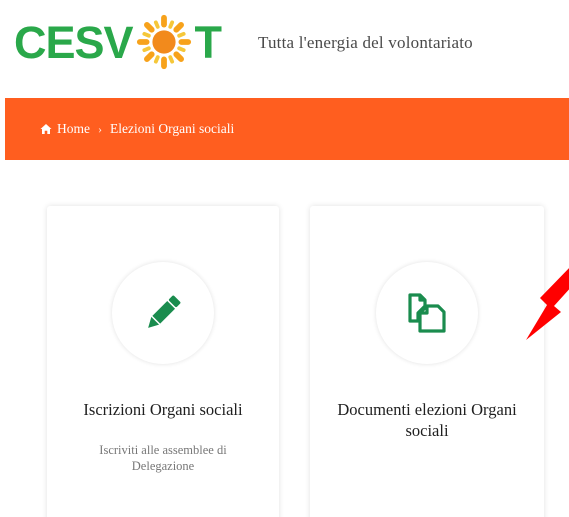  Describe the element at coordinates (73, 128) in the screenshot. I see `breadcrumb-home-label: Home` at that location.